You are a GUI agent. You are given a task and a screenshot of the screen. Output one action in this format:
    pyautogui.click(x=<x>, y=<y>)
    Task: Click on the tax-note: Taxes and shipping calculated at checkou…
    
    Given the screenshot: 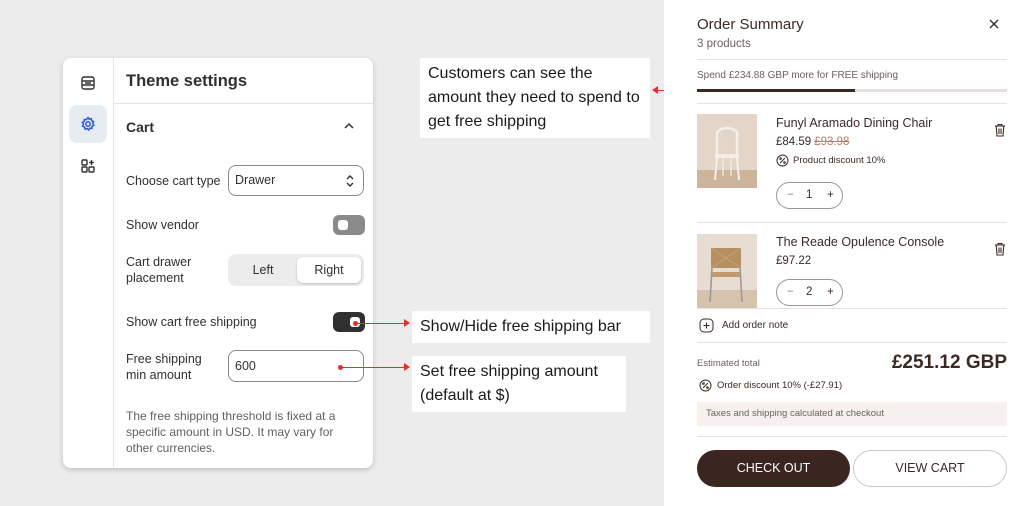 What is the action you would take?
    pyautogui.click(x=852, y=414)
    